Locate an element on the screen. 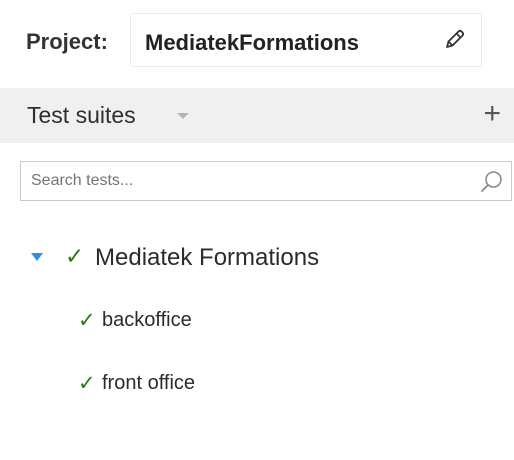  project-name: MediatekFormations is located at coordinates (252, 42).